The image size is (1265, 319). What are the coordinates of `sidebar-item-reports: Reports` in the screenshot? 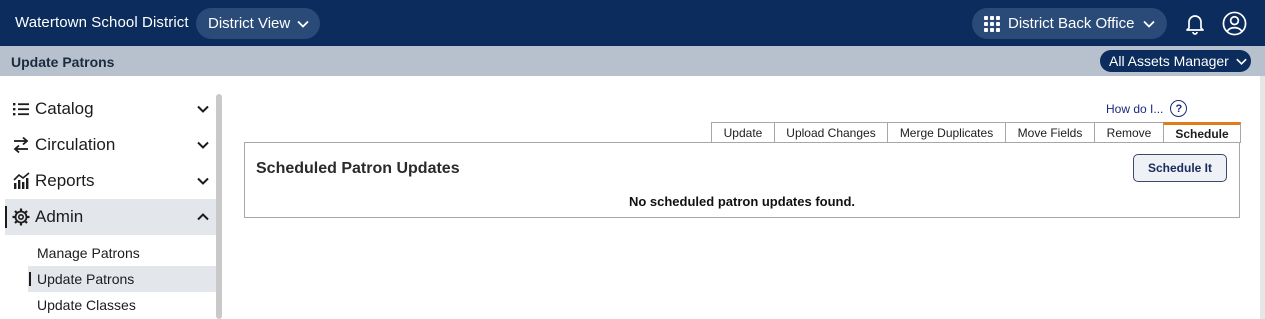 It's located at (110, 181).